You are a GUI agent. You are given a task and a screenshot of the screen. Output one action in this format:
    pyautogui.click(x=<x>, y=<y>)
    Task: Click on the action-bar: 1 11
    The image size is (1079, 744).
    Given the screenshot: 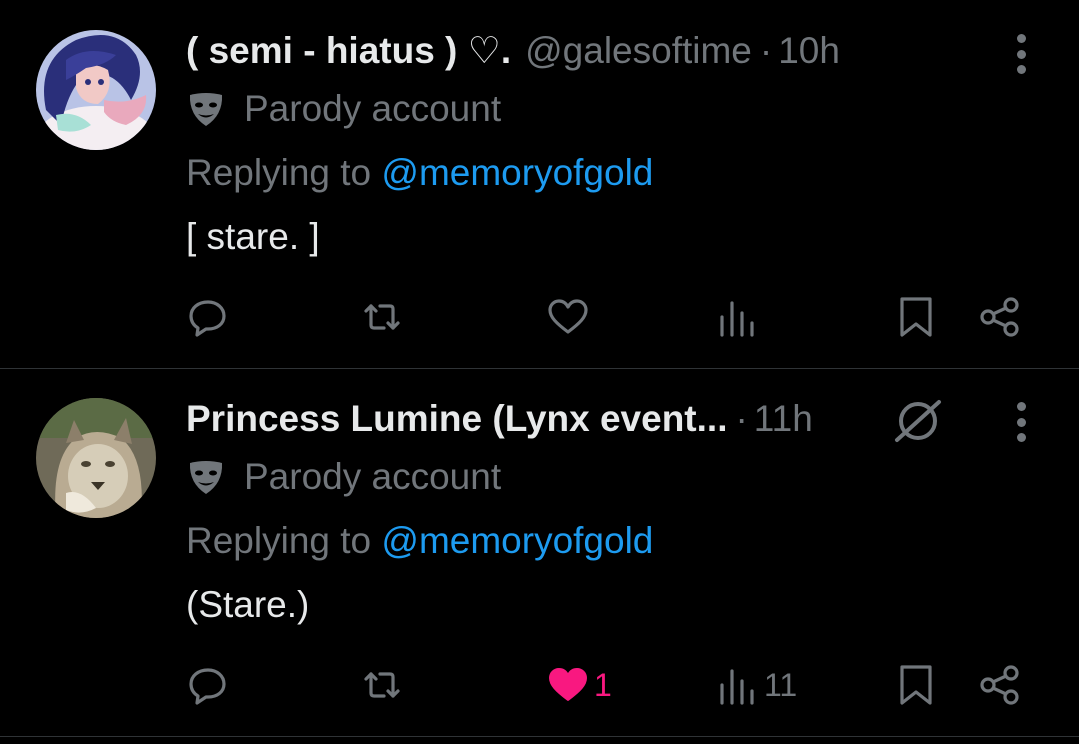 What is the action you would take?
    pyautogui.click(x=611, y=685)
    